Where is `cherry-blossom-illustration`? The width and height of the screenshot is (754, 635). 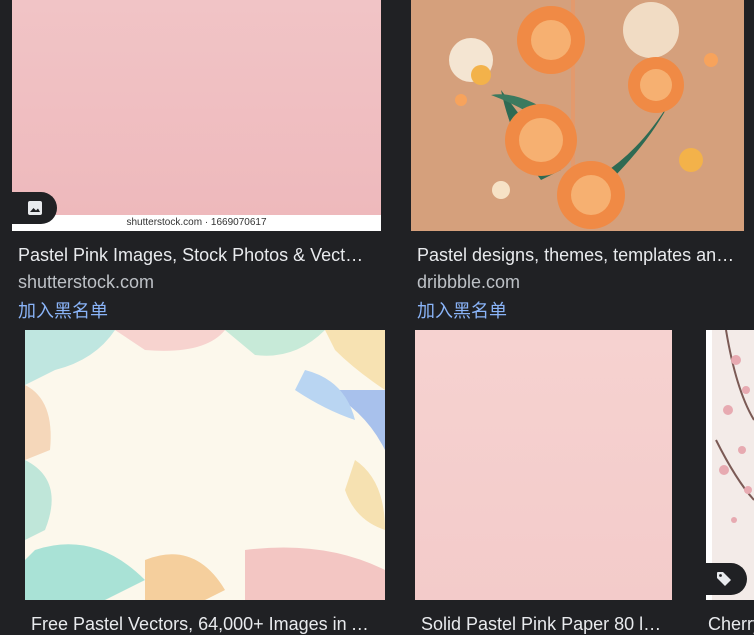
cherry-blossom-illustration is located at coordinates (730, 465).